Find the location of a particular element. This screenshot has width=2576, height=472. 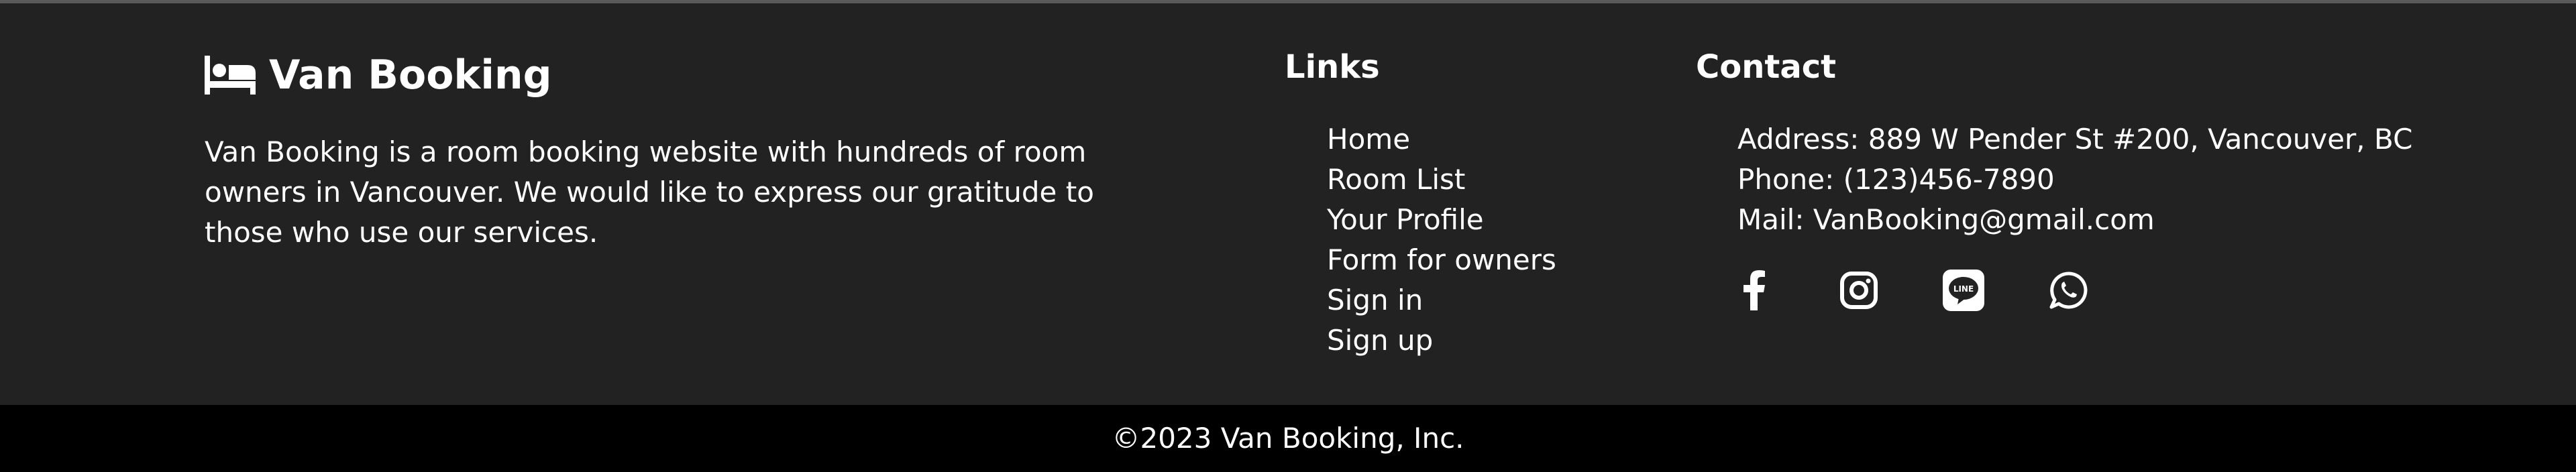

instagram-icon is located at coordinates (1859, 290).